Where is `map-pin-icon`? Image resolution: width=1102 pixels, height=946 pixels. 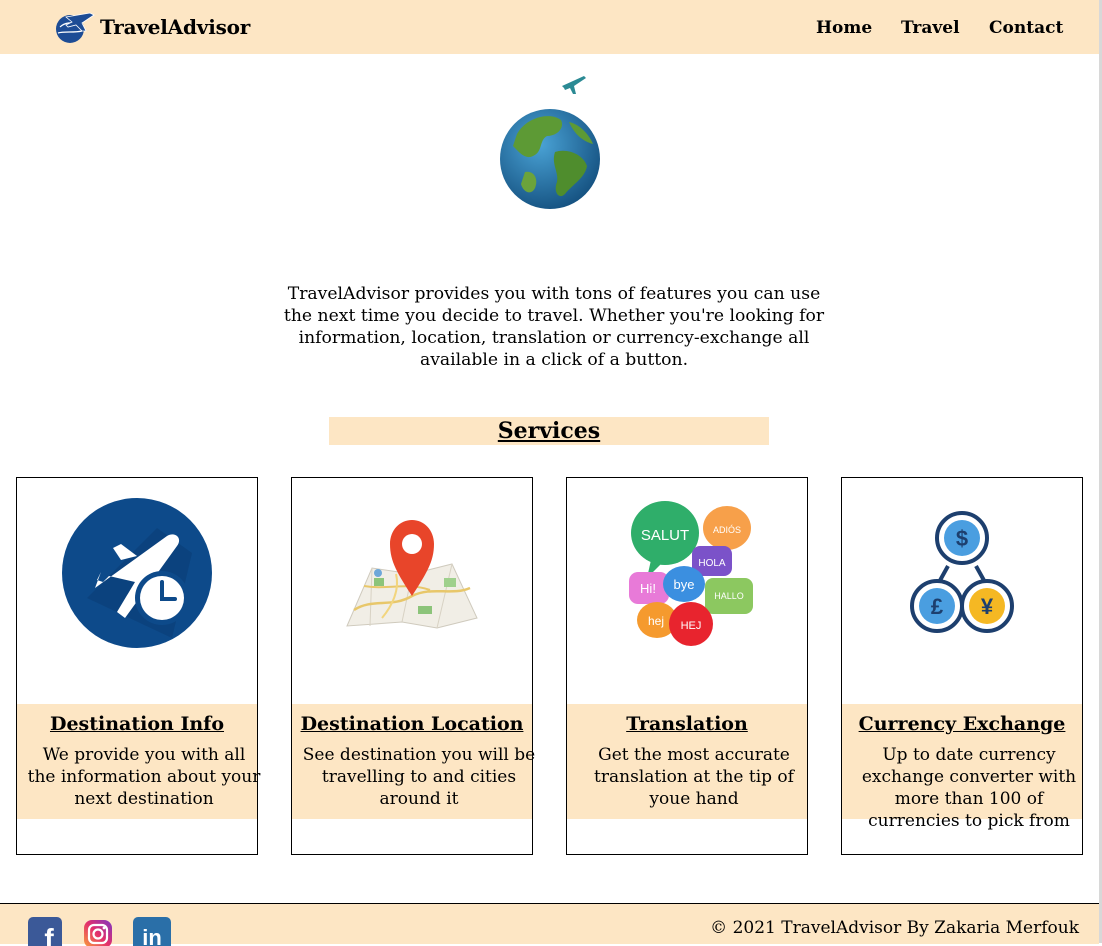
map-pin-icon is located at coordinates (412, 574).